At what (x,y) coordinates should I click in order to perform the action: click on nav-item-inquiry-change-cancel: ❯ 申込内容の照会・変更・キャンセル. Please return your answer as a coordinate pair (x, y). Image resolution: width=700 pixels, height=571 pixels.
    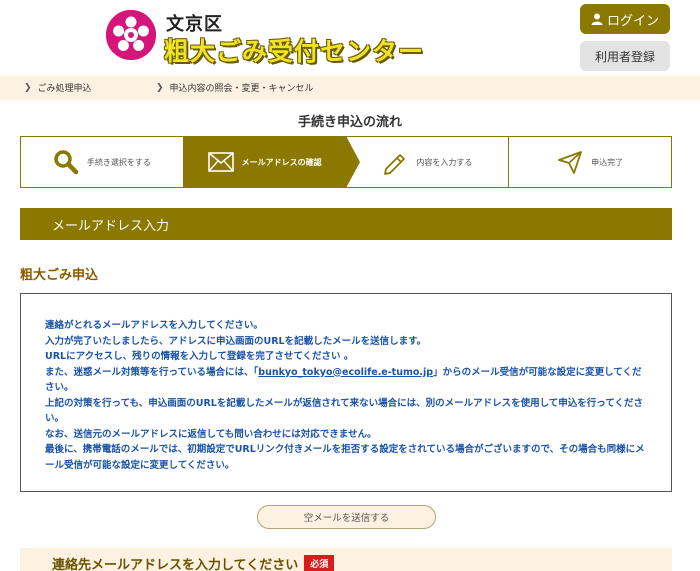
    Looking at the image, I should click on (235, 88).